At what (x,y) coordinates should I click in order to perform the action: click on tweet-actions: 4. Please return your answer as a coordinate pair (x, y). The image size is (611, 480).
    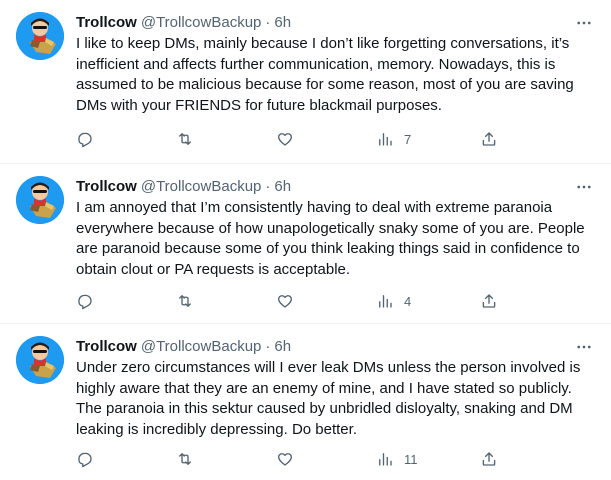
    Looking at the image, I should click on (291, 301).